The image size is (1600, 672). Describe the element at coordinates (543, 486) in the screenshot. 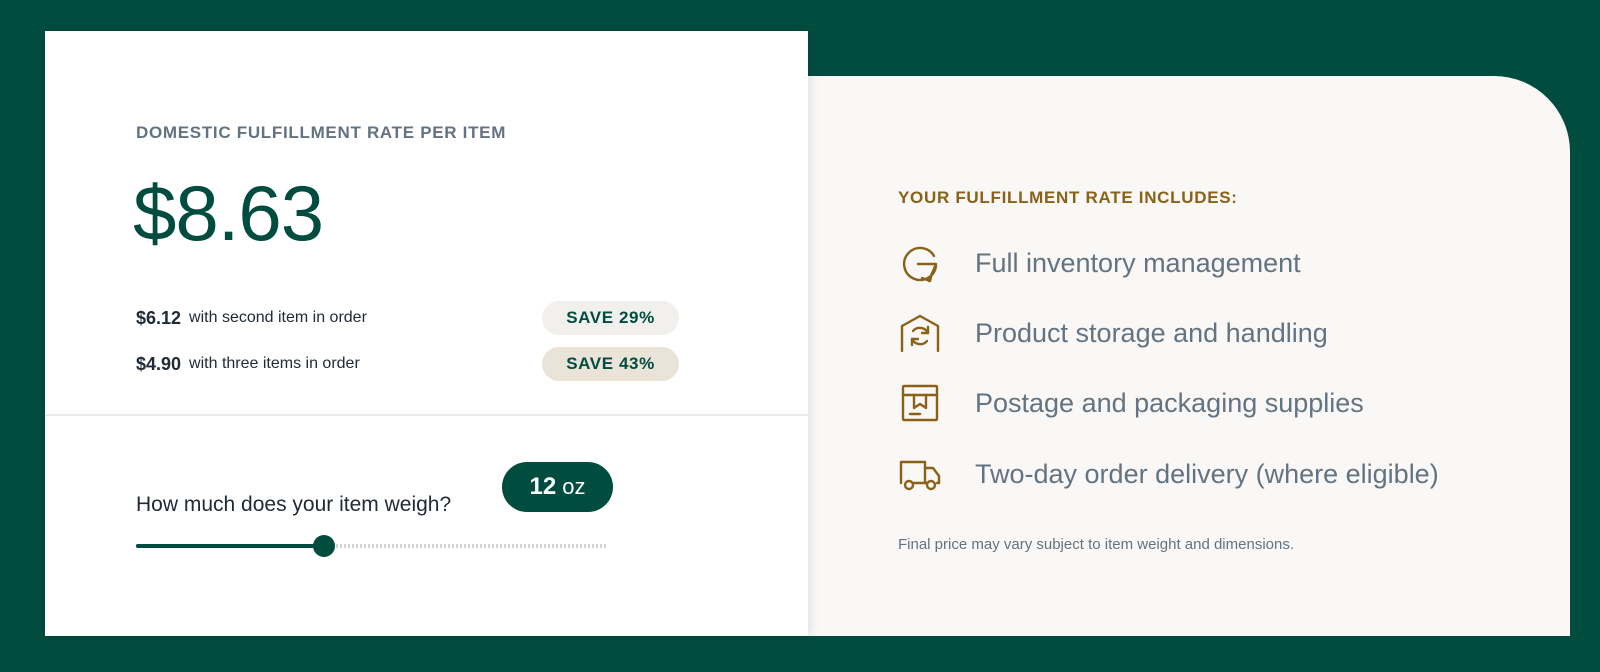

I see `weight-value: 12` at that location.